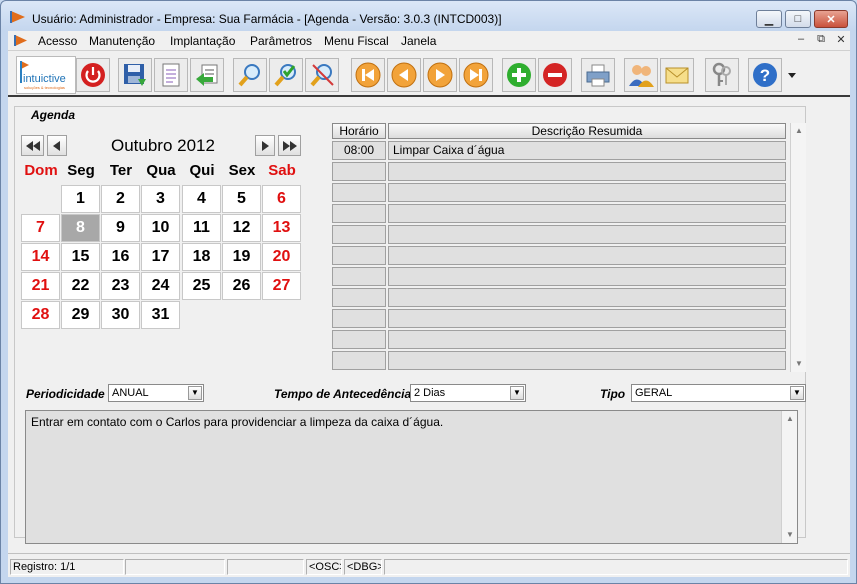 This screenshot has height=584, width=857. Describe the element at coordinates (241, 257) in the screenshot. I see `calendar-day: 19` at that location.